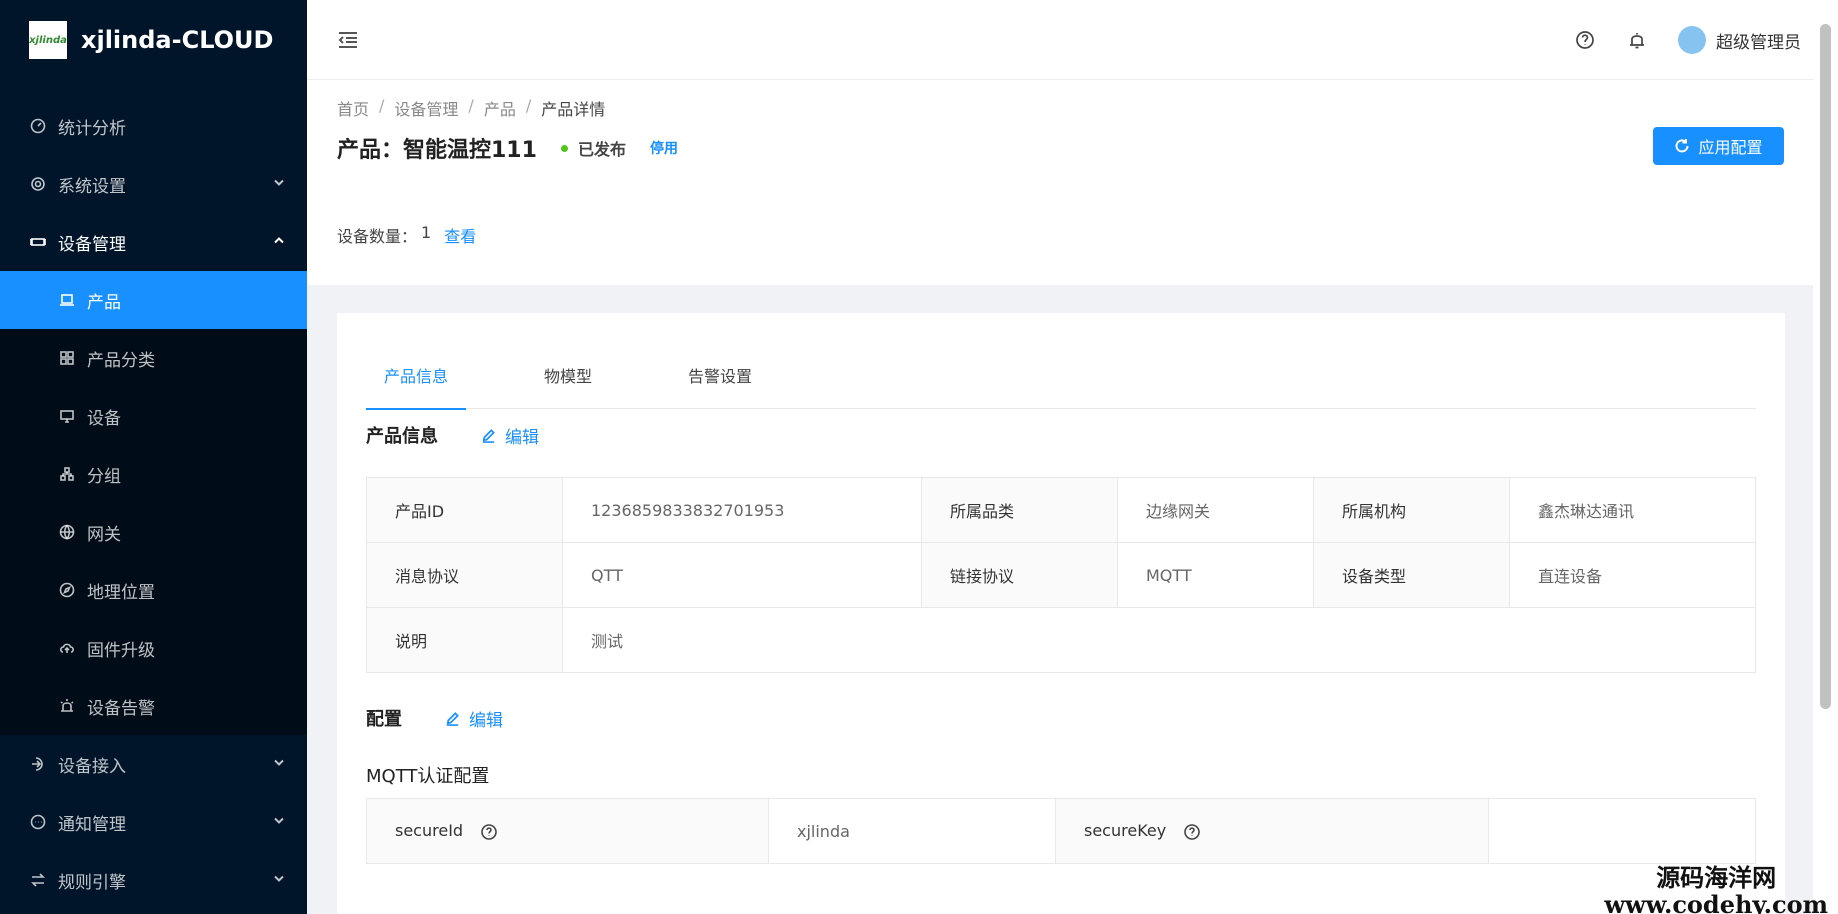 Image resolution: width=1838 pixels, height=914 pixels. I want to click on breadcrumb-device-management: 设备管理, so click(426, 108).